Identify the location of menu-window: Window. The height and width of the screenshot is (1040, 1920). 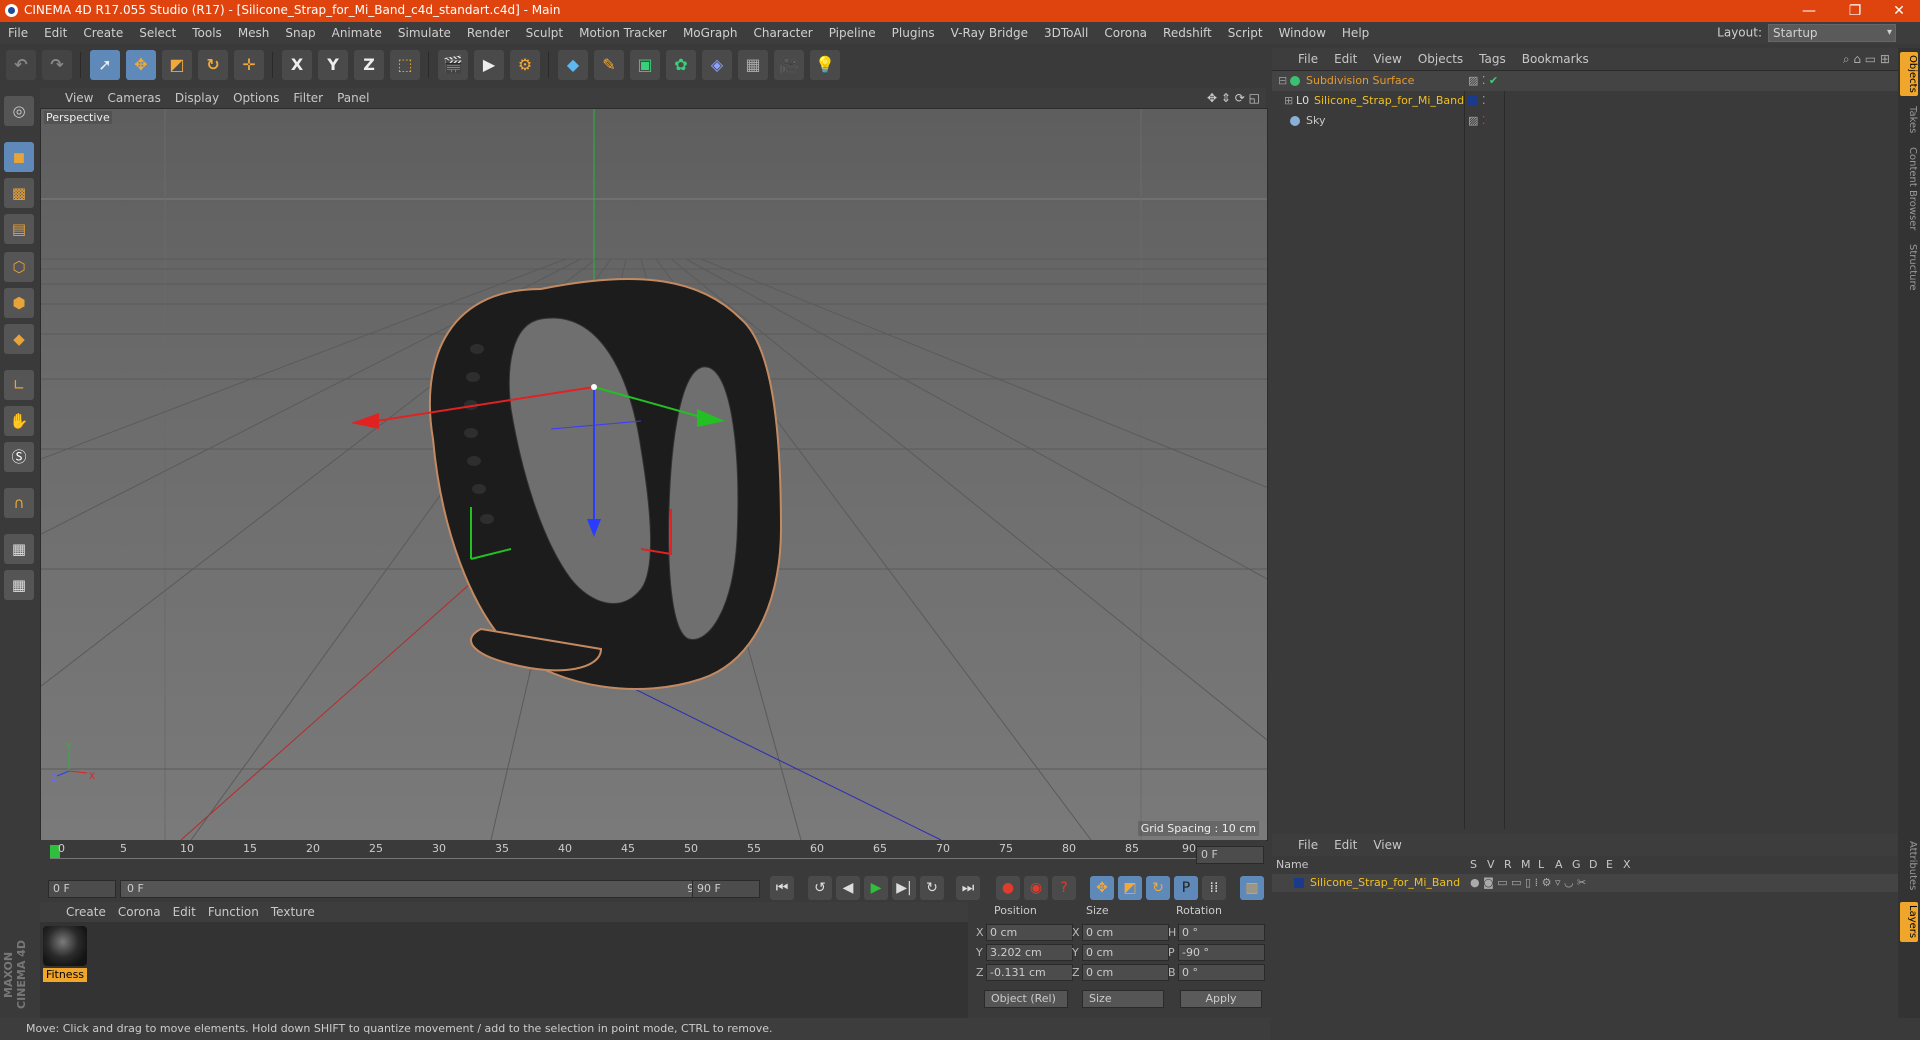
(1302, 33).